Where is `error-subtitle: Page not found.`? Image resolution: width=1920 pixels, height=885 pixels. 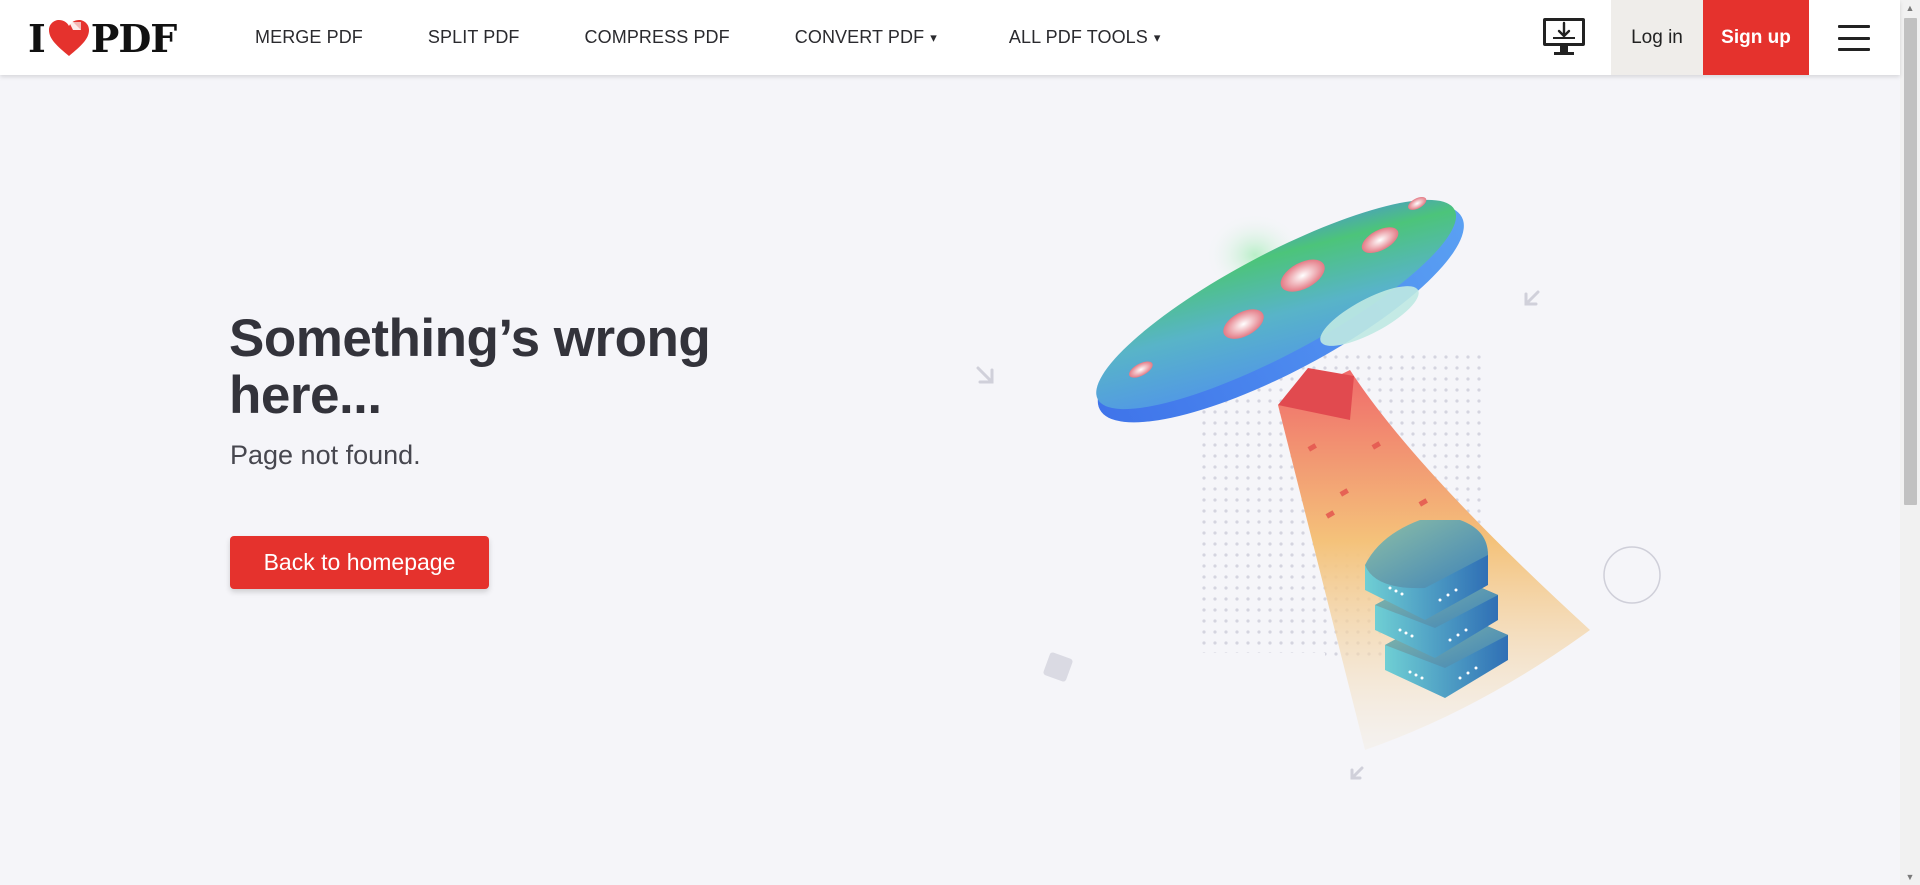
error-subtitle: Page not found. is located at coordinates (325, 455).